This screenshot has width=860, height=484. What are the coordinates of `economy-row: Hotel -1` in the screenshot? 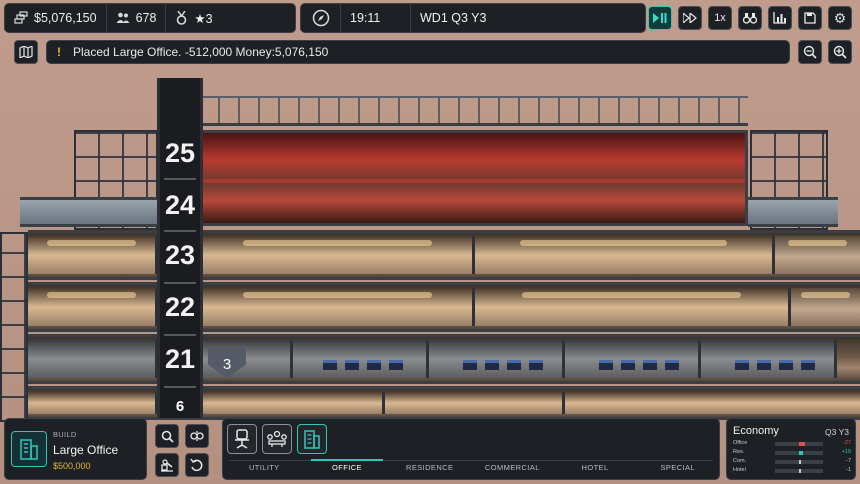 It's located at (792, 470).